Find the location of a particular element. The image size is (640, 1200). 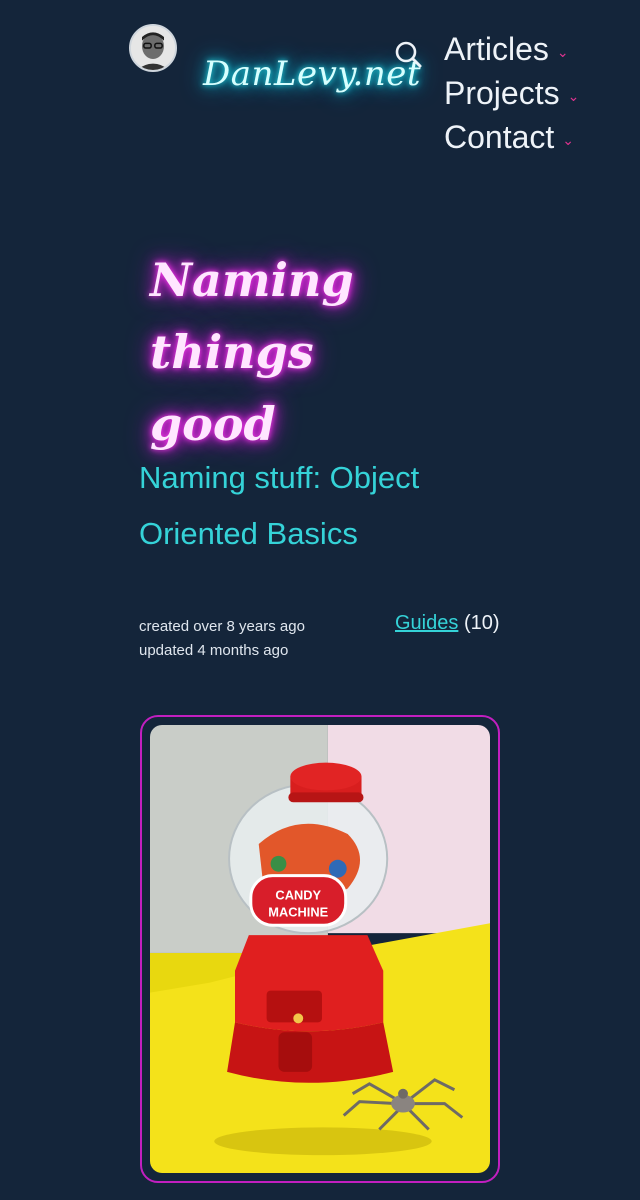

post-subtitle-line-1: Naming stuff: Object is located at coordinates (279, 477).